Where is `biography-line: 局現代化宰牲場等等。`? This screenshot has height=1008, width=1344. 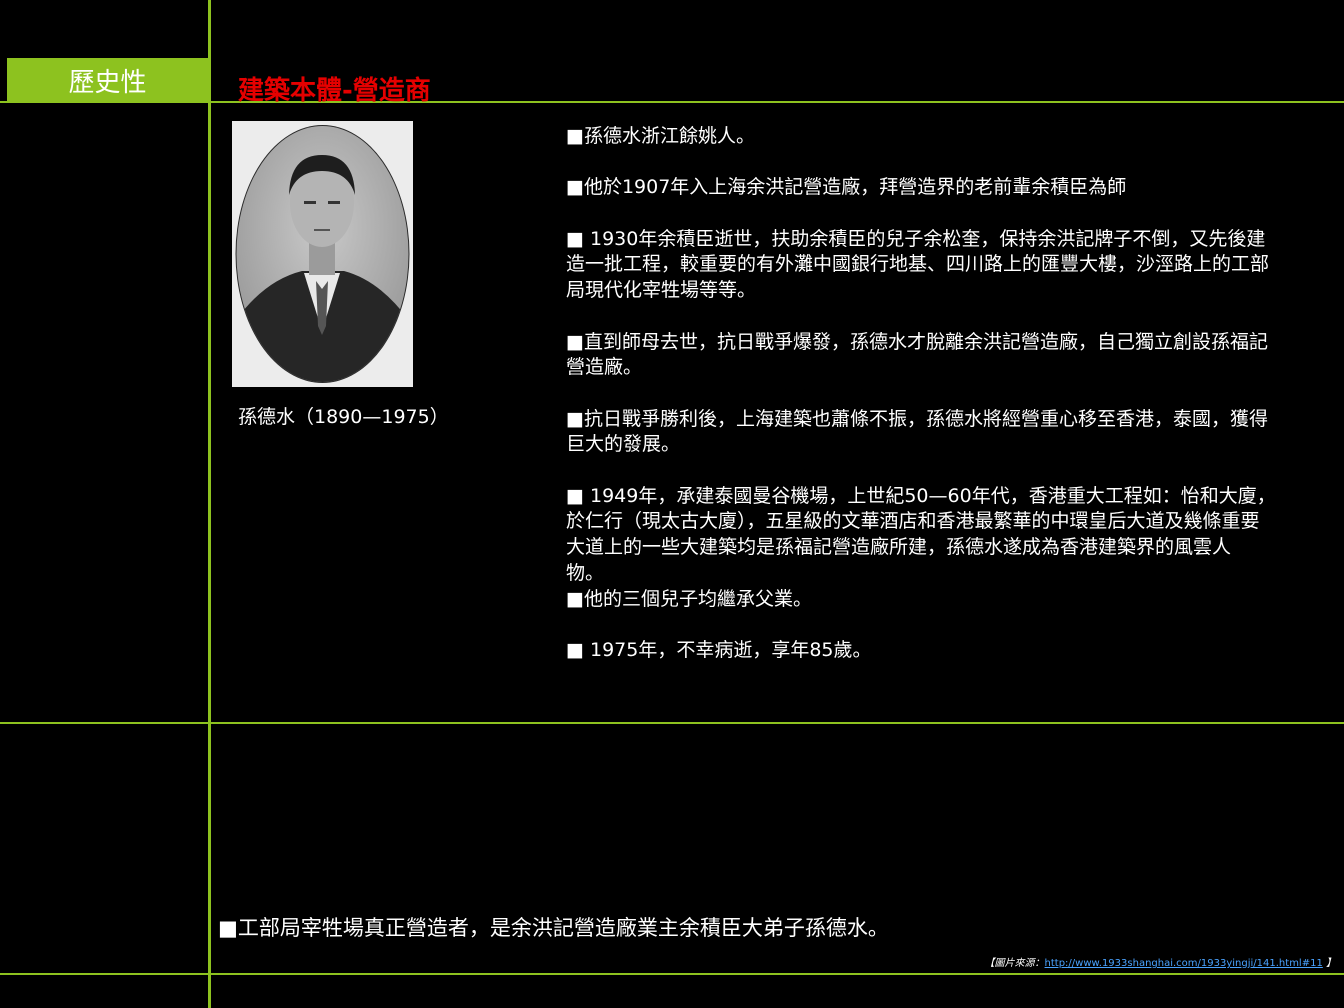
biography-line: 局現代化宰牲場等等。 is located at coordinates (661, 290).